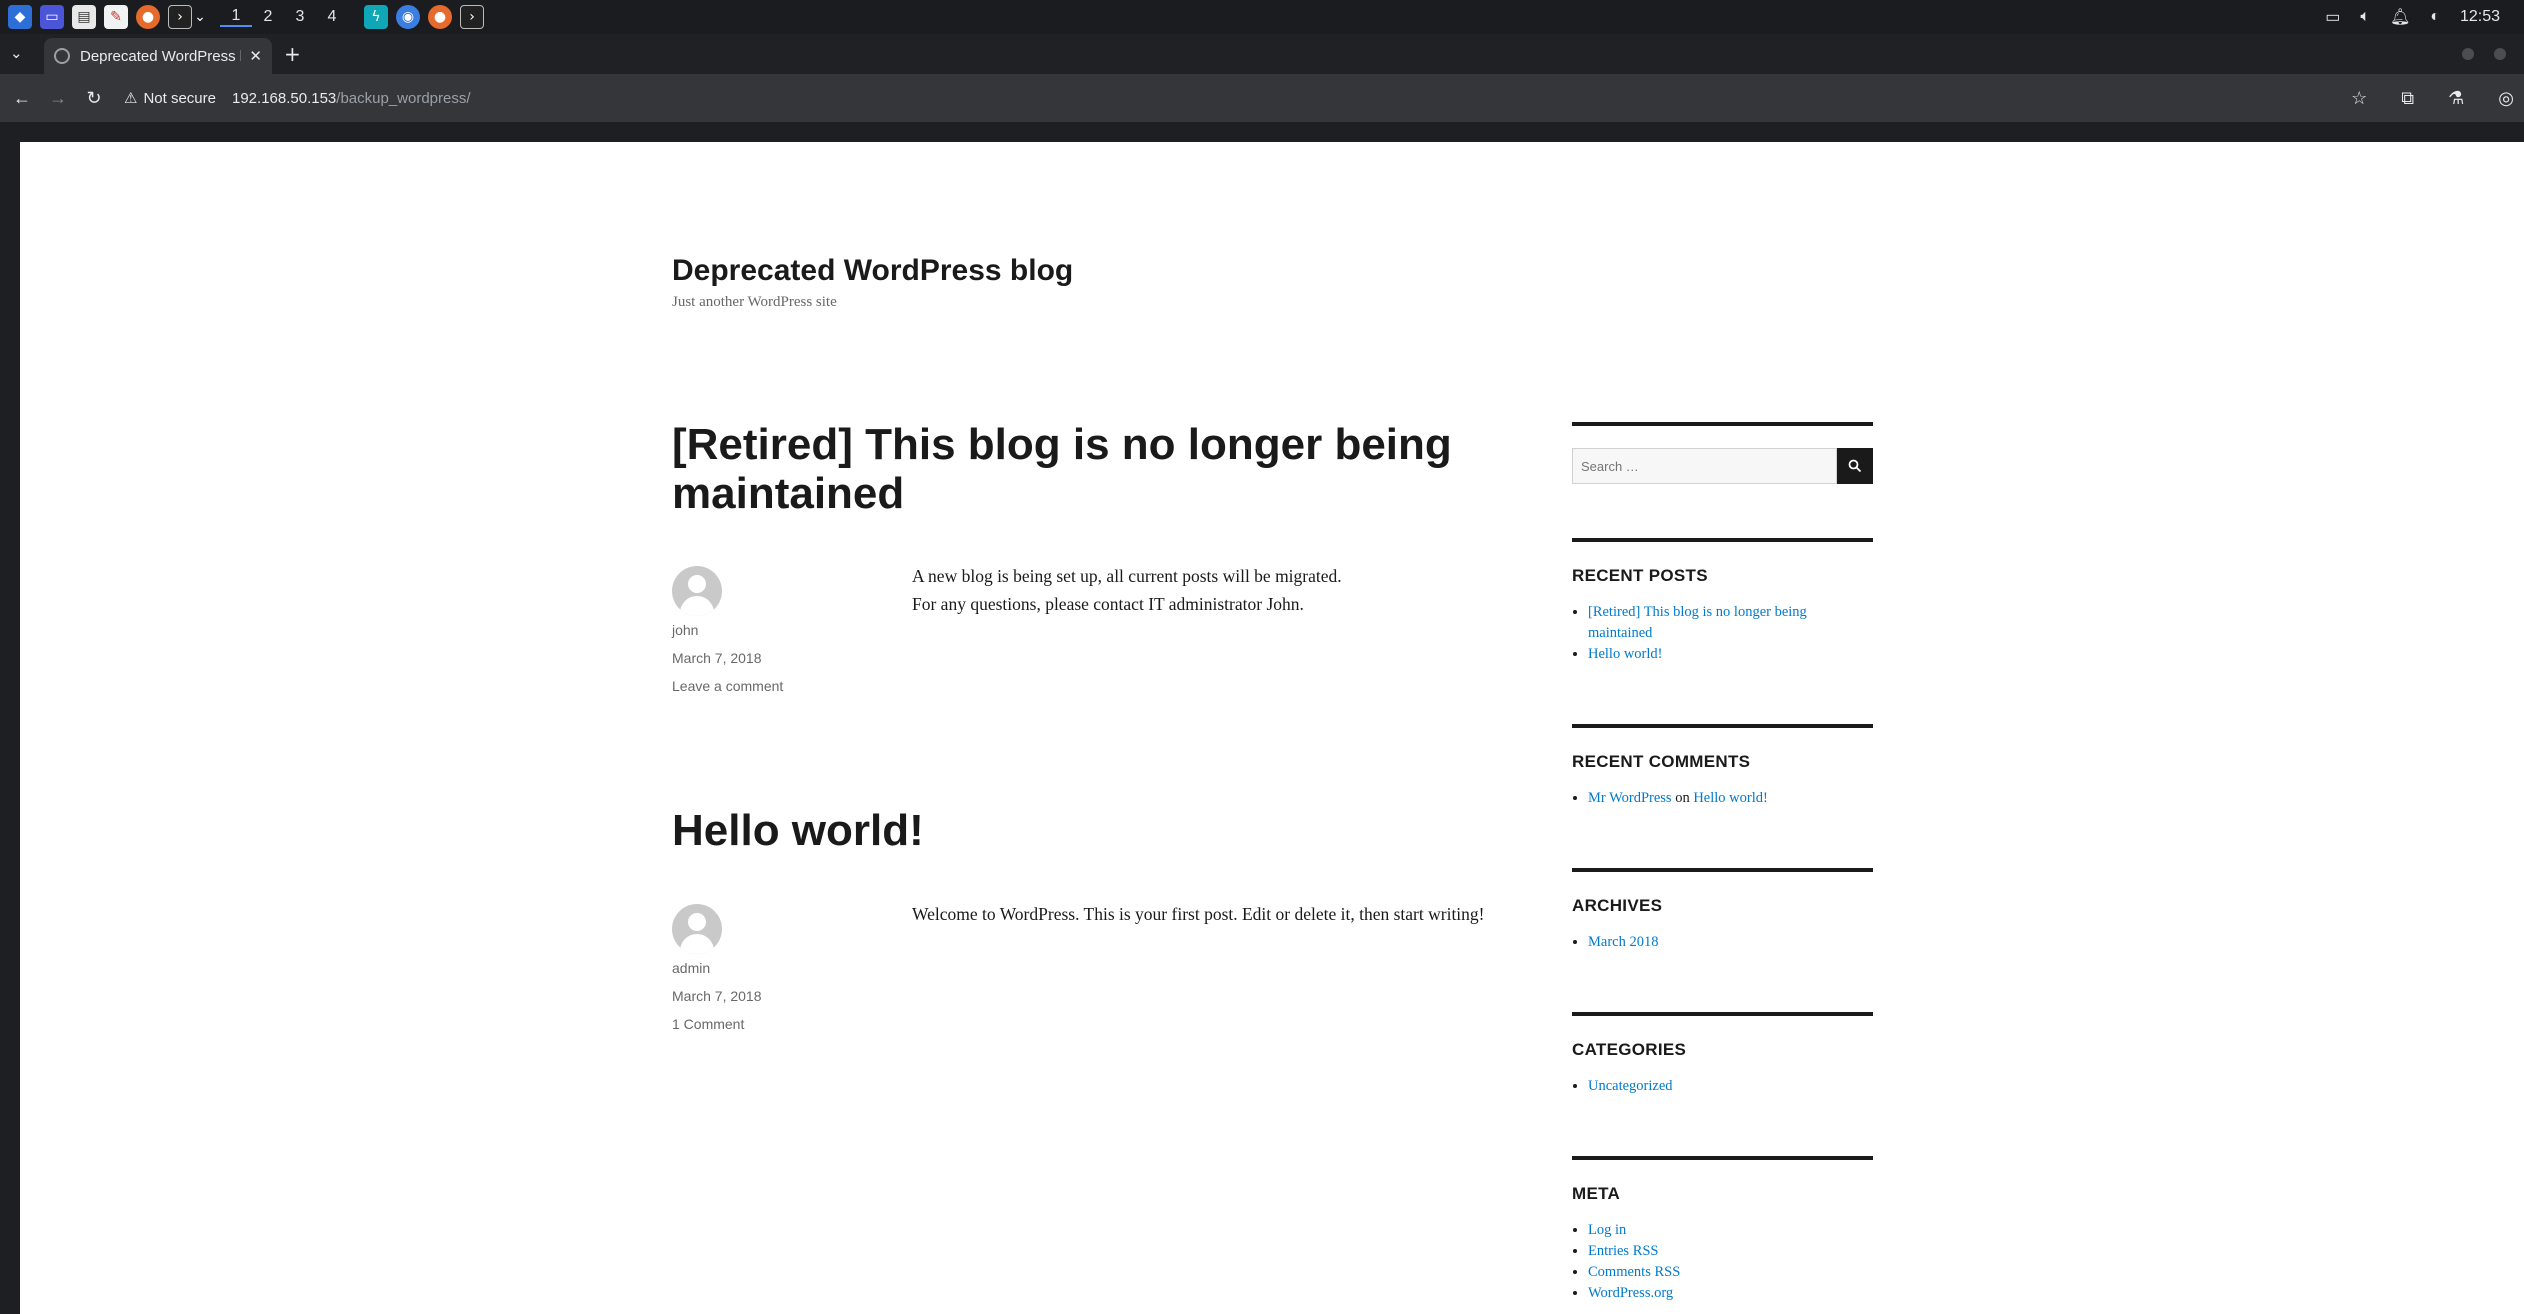  What do you see at coordinates (2407, 98) in the screenshot?
I see `extensions-icon: ⧉` at bounding box center [2407, 98].